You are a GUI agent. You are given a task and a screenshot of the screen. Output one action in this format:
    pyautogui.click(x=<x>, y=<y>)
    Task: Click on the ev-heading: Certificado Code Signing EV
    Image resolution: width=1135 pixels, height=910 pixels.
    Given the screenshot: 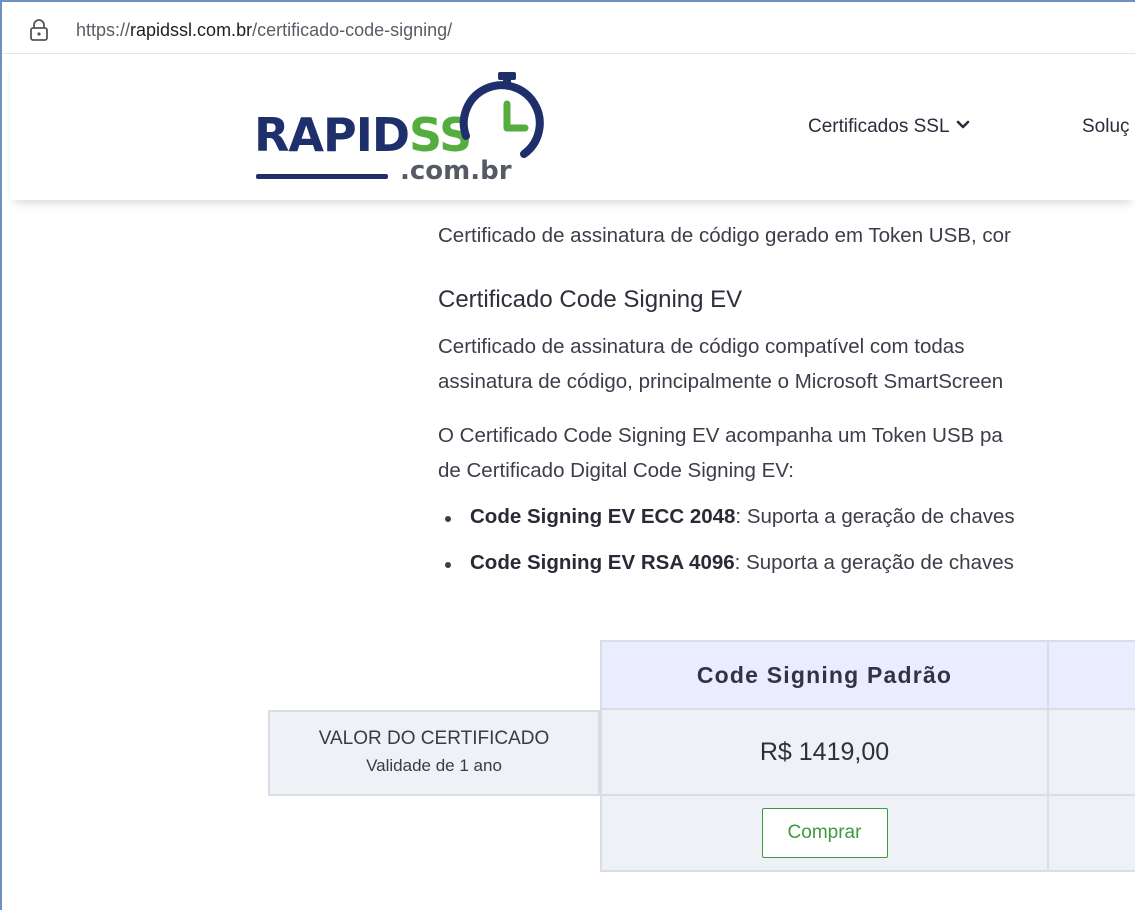 What is the action you would take?
    pyautogui.click(x=590, y=299)
    